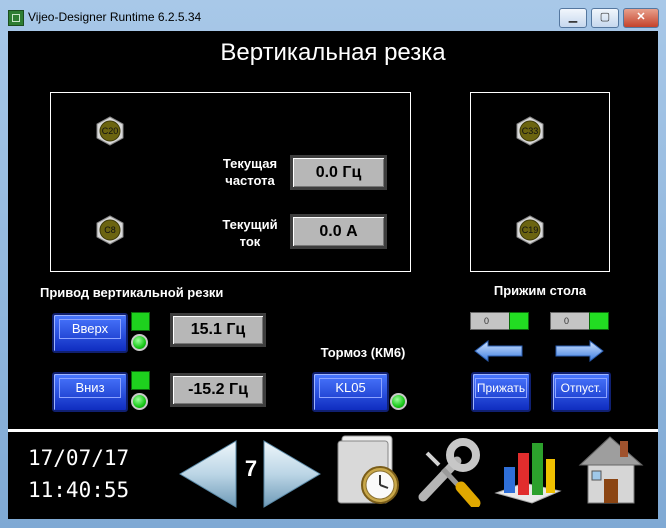 This screenshot has width=666, height=528. What do you see at coordinates (540, 290) in the screenshot?
I see `clamp-title: Прижим стола` at bounding box center [540, 290].